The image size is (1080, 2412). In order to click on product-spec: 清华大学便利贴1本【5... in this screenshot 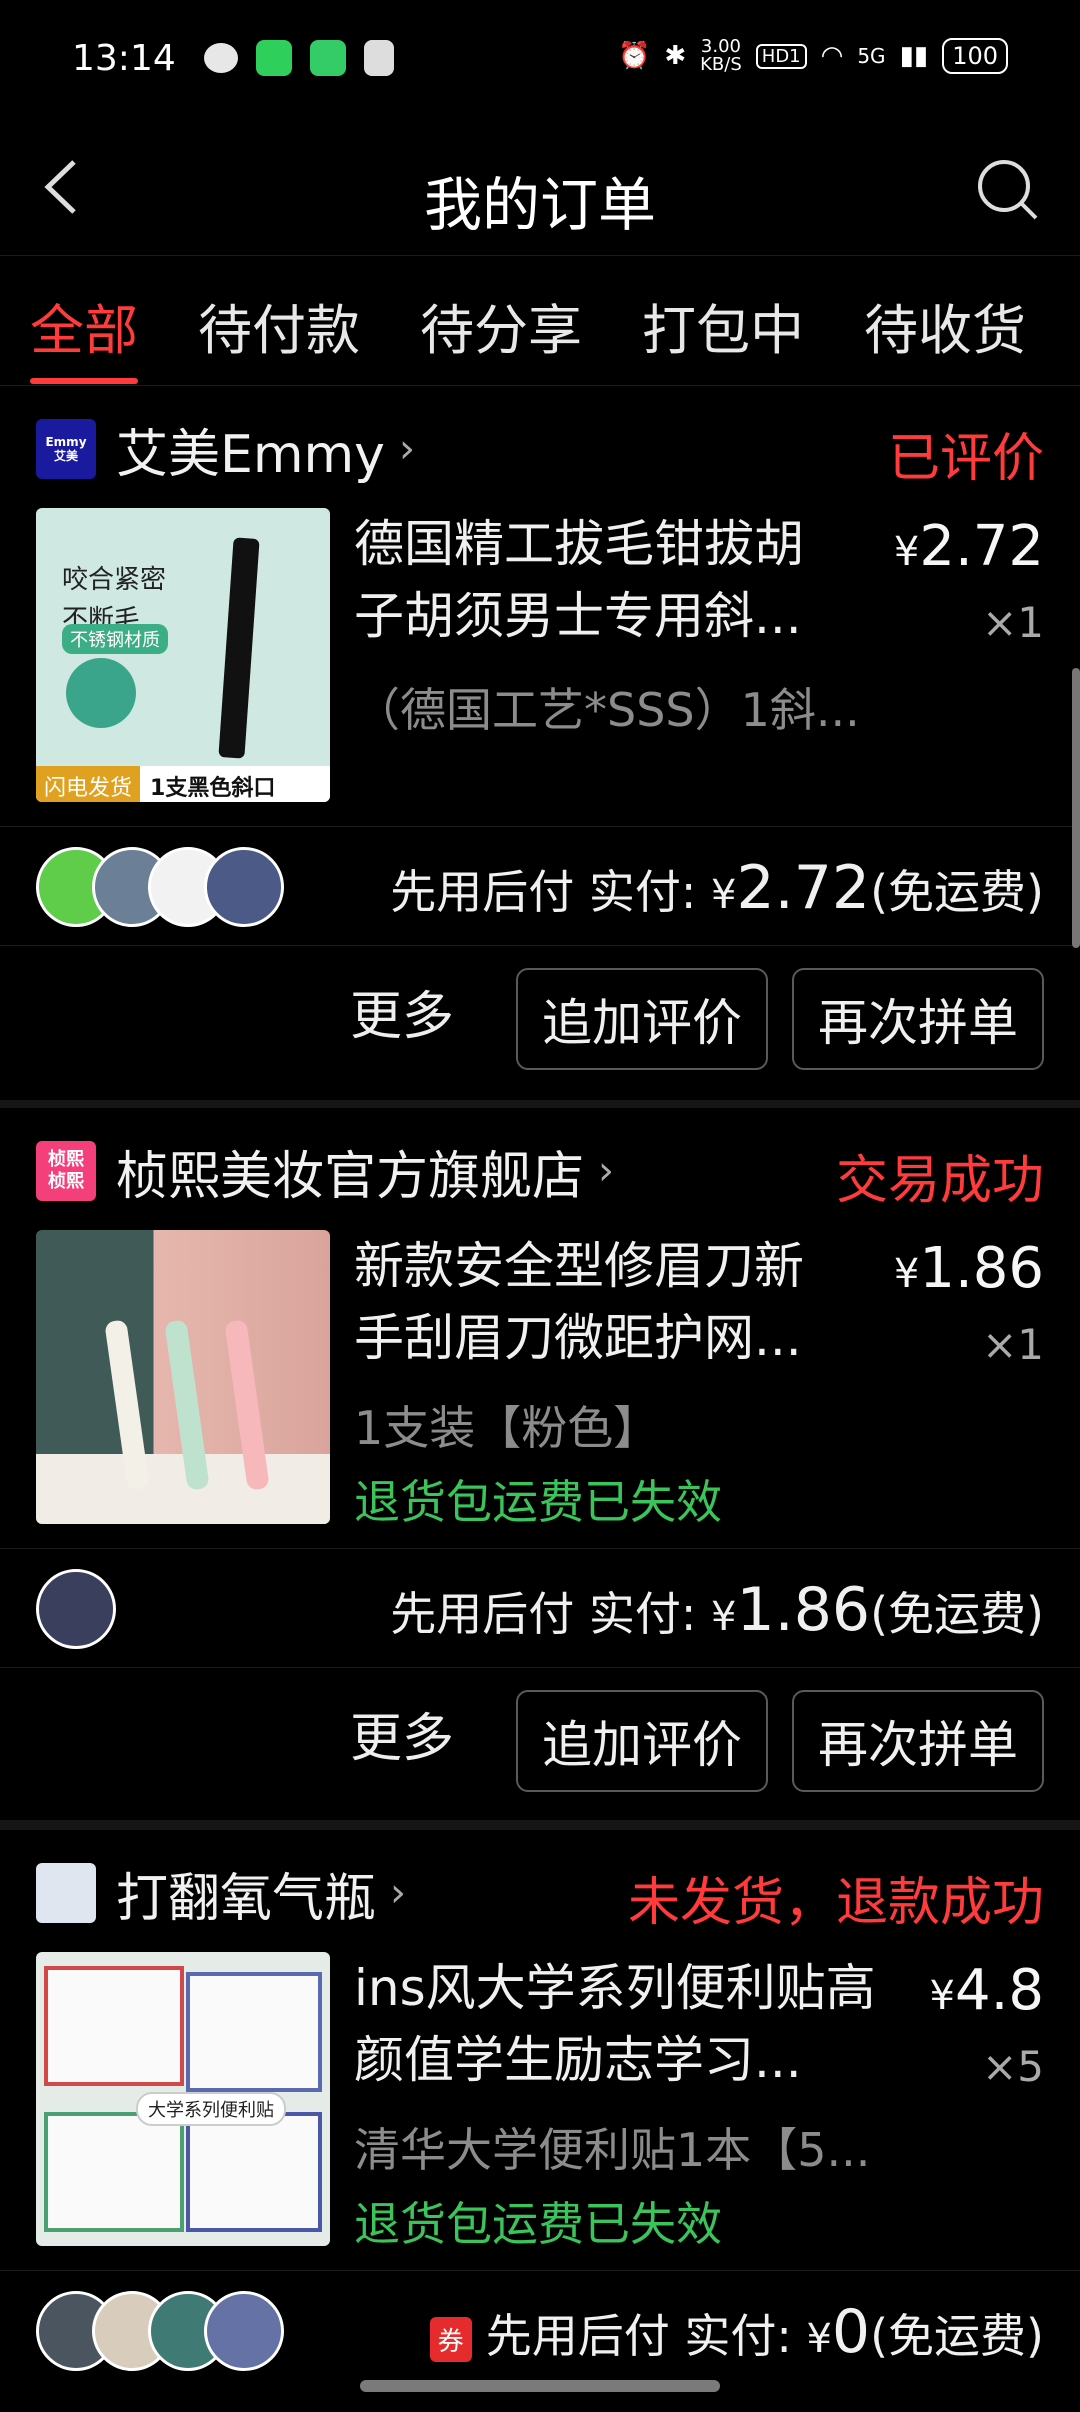, I will do `click(612, 2150)`.